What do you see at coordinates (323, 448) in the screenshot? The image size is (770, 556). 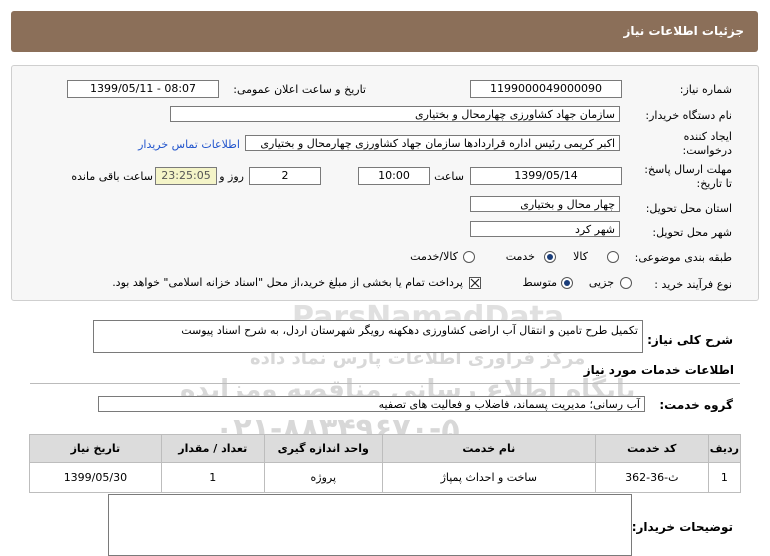 I see `col-header-unit: واحد اندازه گیری` at bounding box center [323, 448].